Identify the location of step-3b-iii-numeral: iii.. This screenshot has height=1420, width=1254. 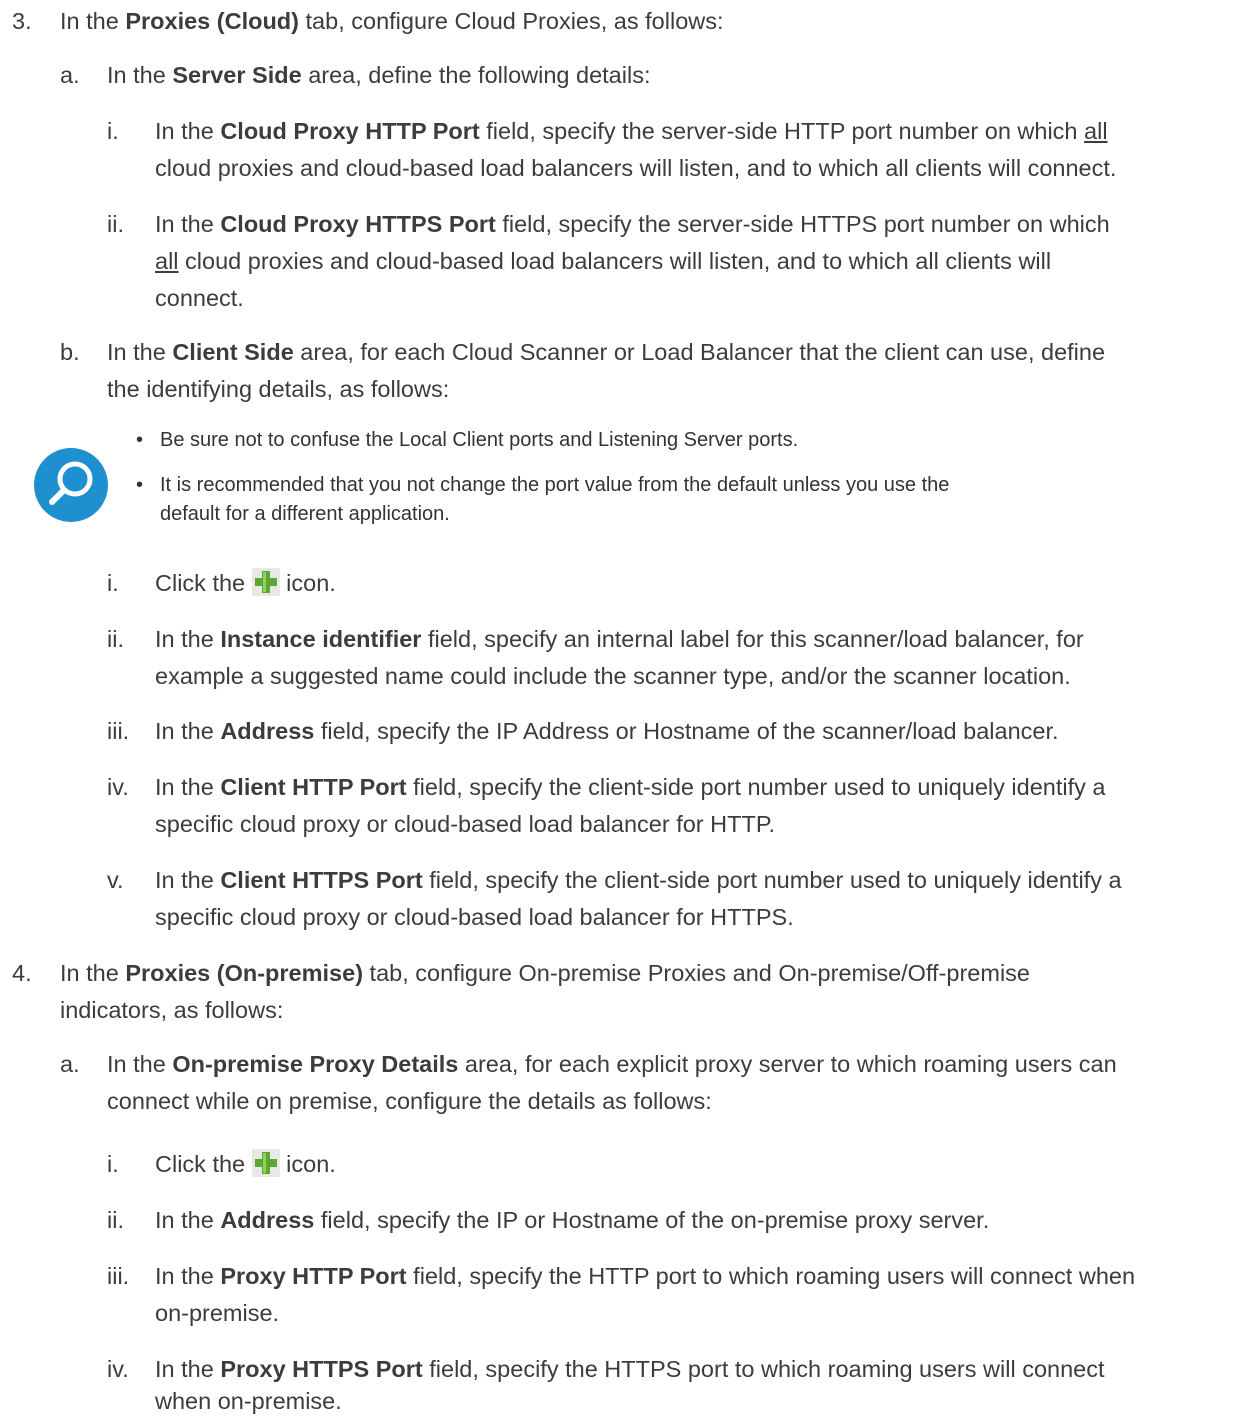
(118, 731).